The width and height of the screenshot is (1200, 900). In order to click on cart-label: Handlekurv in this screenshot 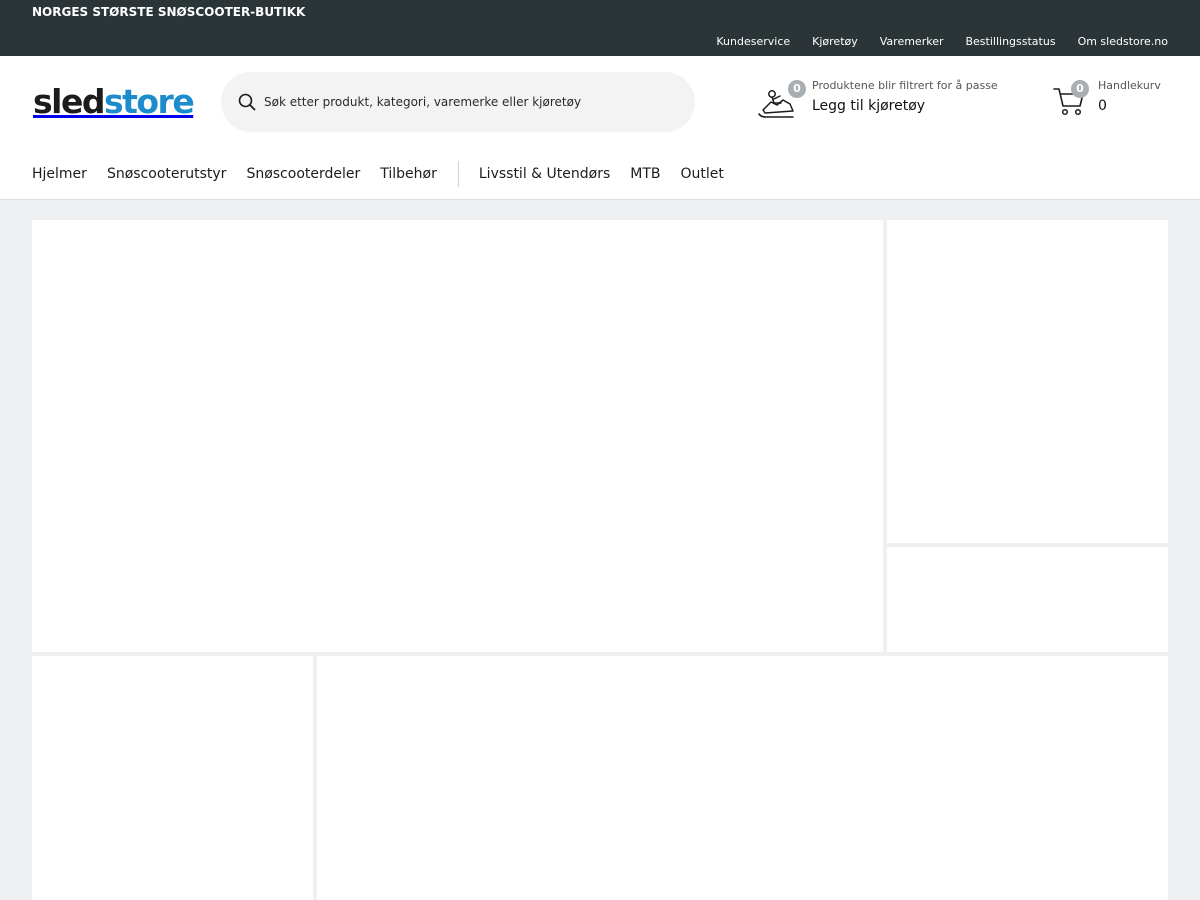, I will do `click(1129, 85)`.